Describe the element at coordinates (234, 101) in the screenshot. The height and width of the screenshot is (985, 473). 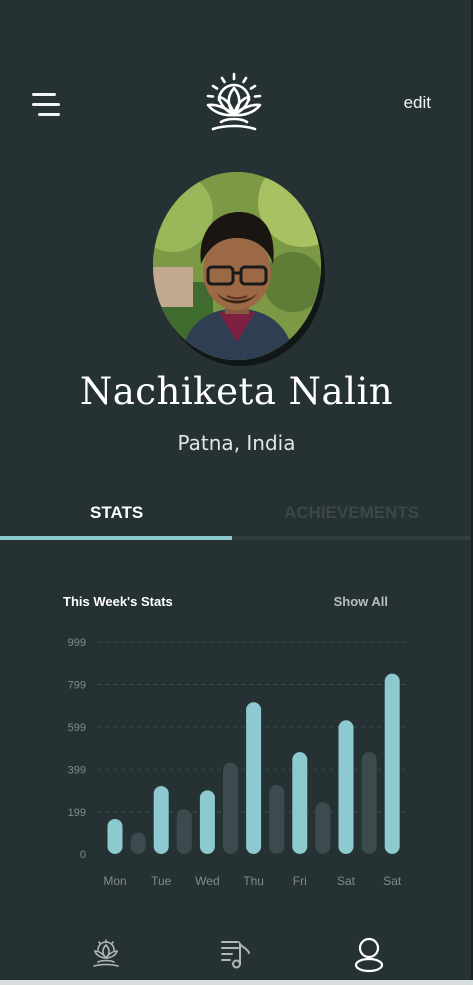
I see `lotus-sun-logo-icon` at that location.